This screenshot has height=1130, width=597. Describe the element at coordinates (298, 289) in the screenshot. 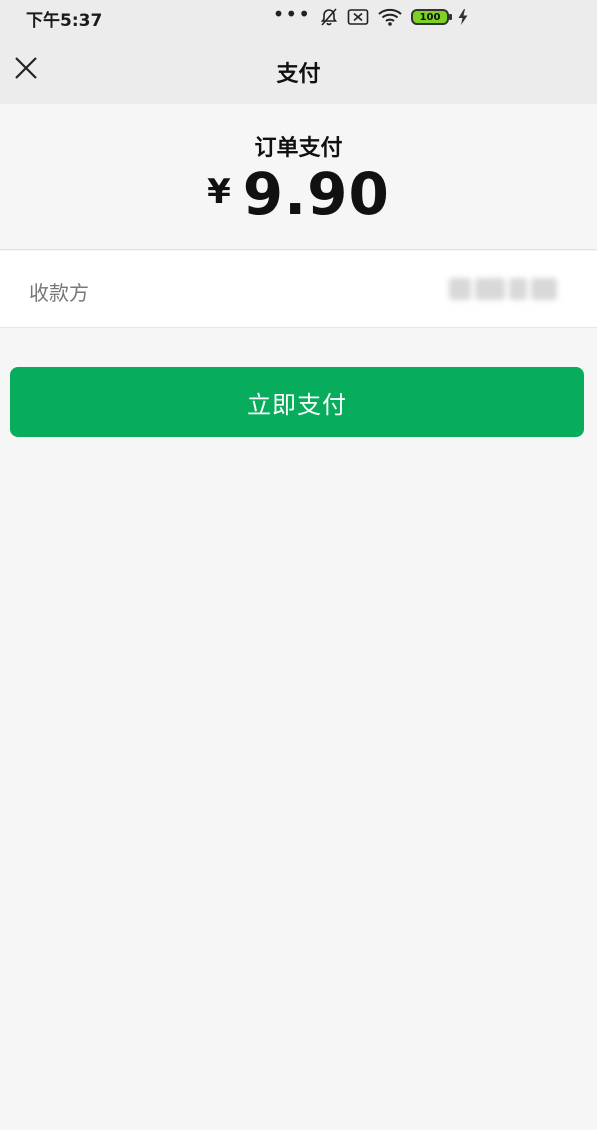

I see `payee-row: 收款方` at that location.